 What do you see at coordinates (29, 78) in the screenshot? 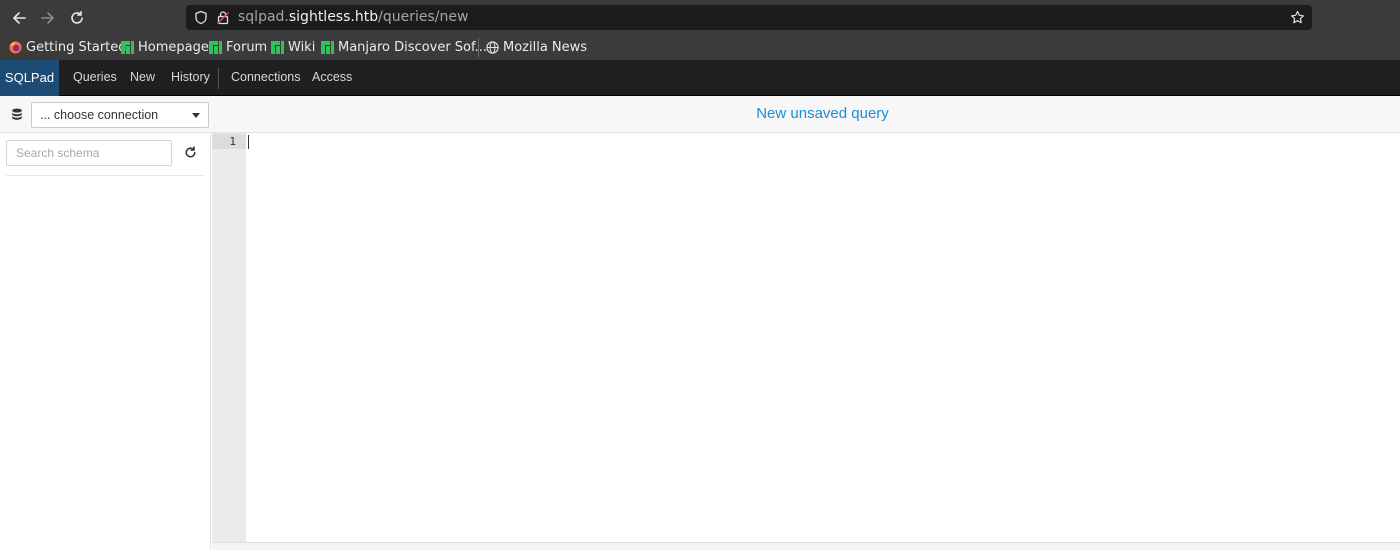
I see `brand-logo: SQLPad` at bounding box center [29, 78].